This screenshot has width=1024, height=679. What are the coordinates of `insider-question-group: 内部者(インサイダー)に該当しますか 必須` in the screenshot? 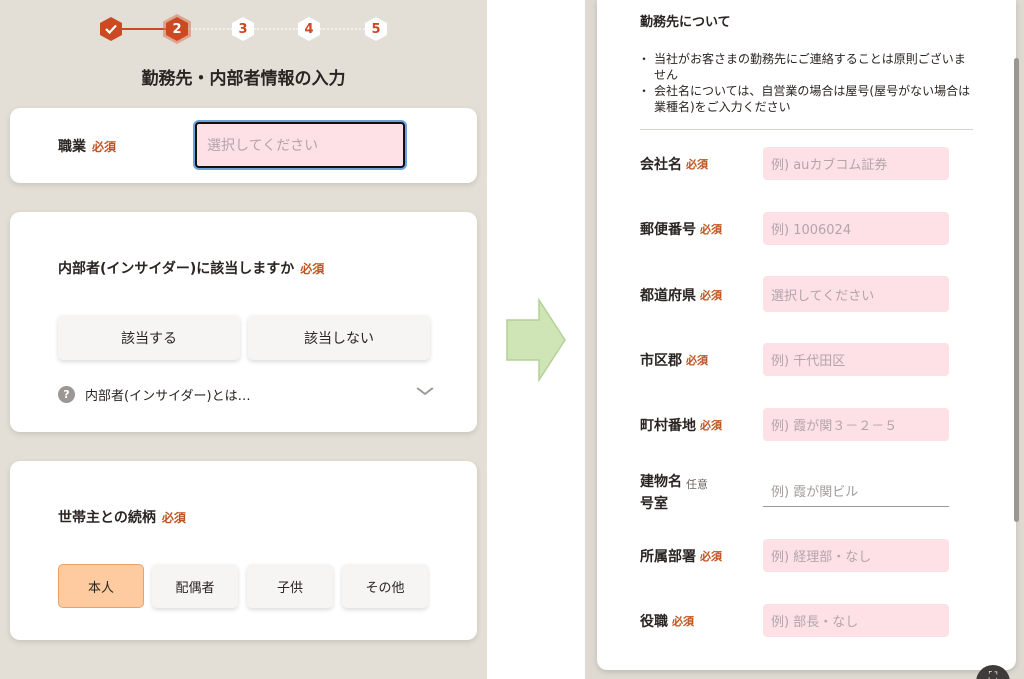 It's located at (191, 268).